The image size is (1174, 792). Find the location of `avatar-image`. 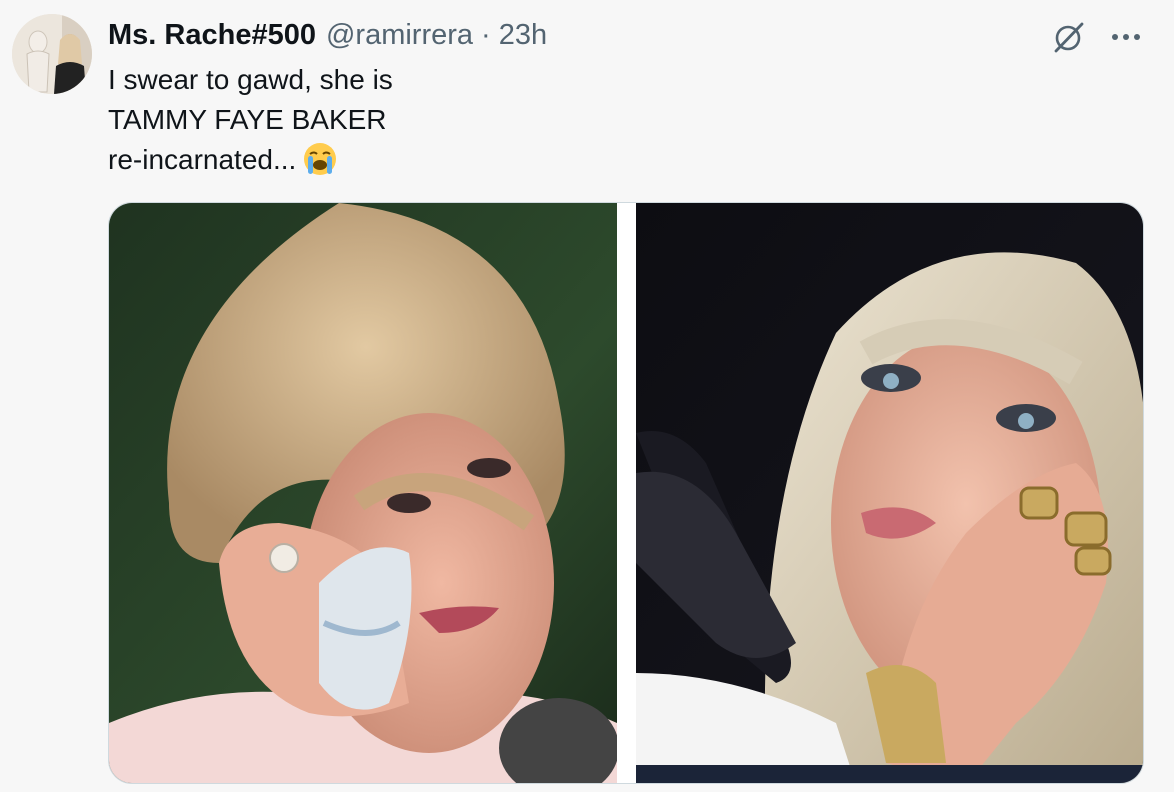

avatar-image is located at coordinates (52, 54).